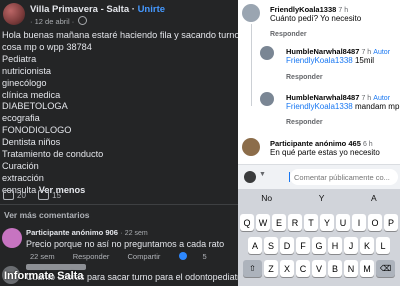  I want to click on post-line: Dentista niños, so click(31, 142).